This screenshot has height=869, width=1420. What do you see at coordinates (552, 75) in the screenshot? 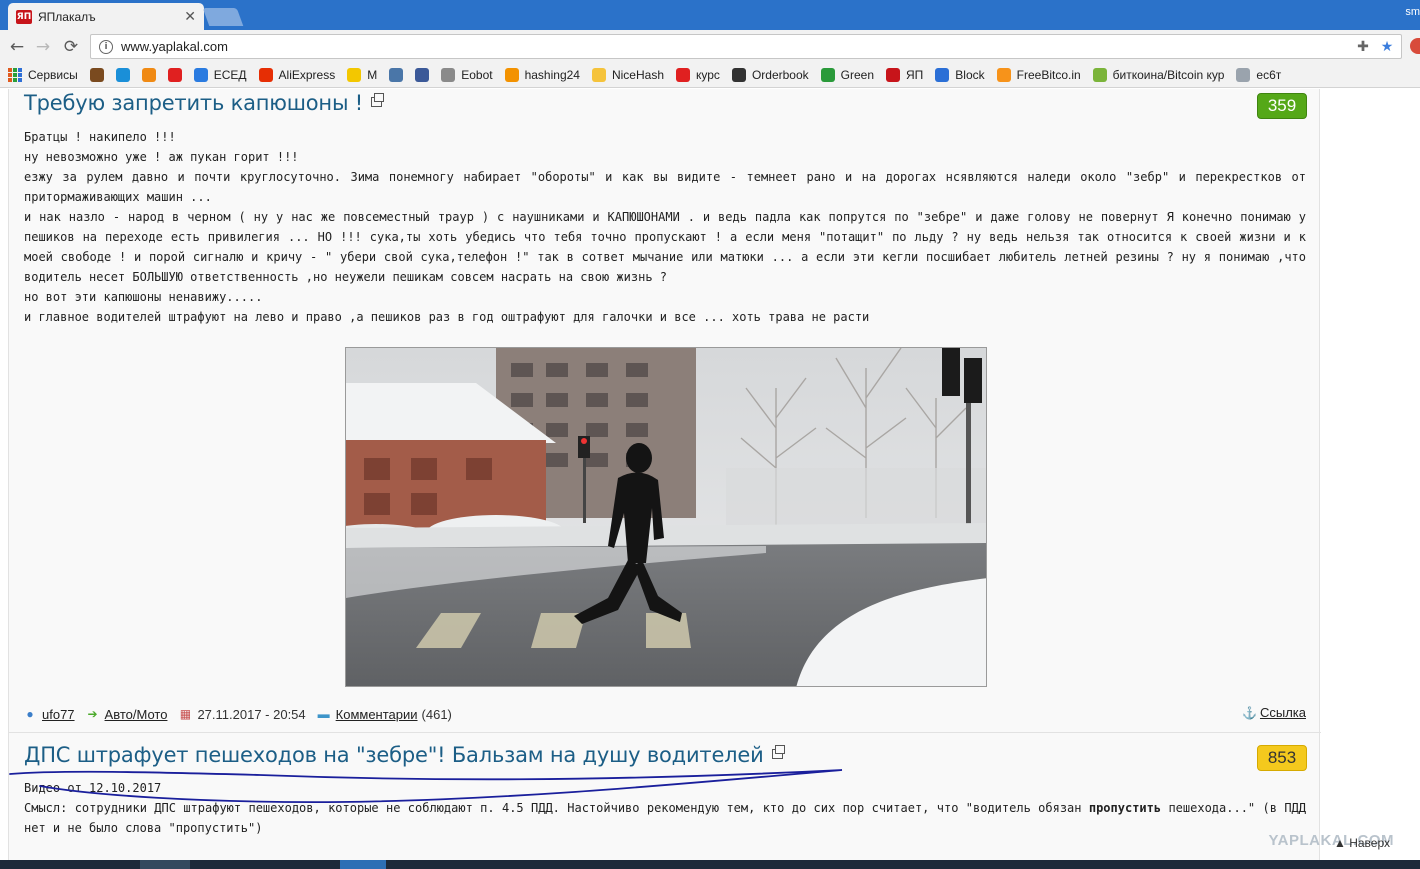
I see `bookmark-label: hashing24` at bounding box center [552, 75].